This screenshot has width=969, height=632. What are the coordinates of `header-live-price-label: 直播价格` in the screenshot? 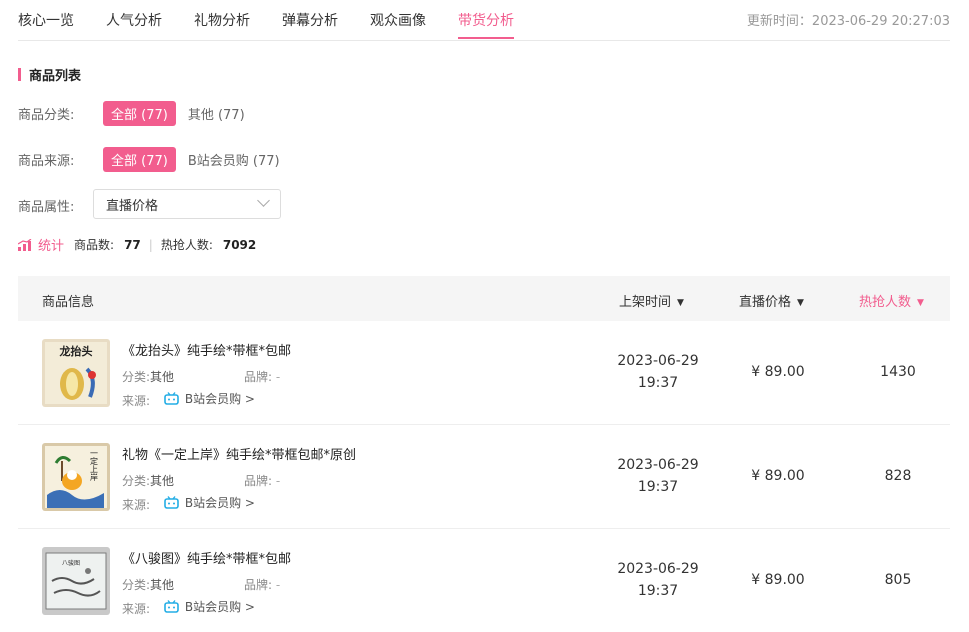 It's located at (765, 302).